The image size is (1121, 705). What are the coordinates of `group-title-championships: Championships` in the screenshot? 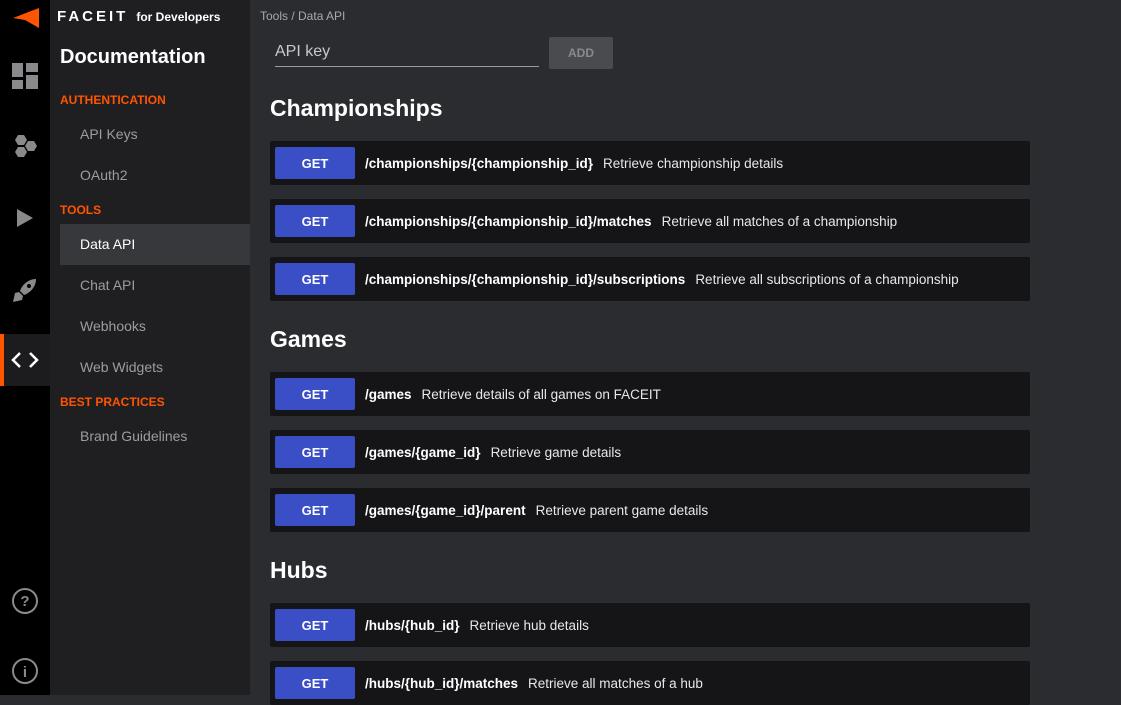 It's located at (356, 108).